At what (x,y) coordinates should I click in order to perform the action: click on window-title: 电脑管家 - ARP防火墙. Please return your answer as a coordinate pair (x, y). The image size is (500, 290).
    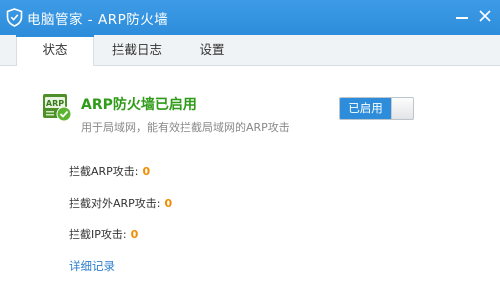
    Looking at the image, I should click on (98, 20).